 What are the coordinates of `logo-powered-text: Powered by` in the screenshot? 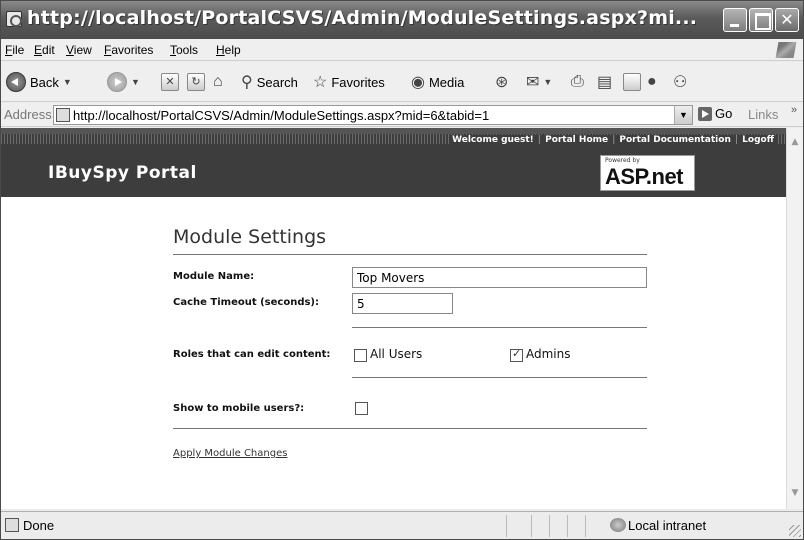 It's located at (622, 160).